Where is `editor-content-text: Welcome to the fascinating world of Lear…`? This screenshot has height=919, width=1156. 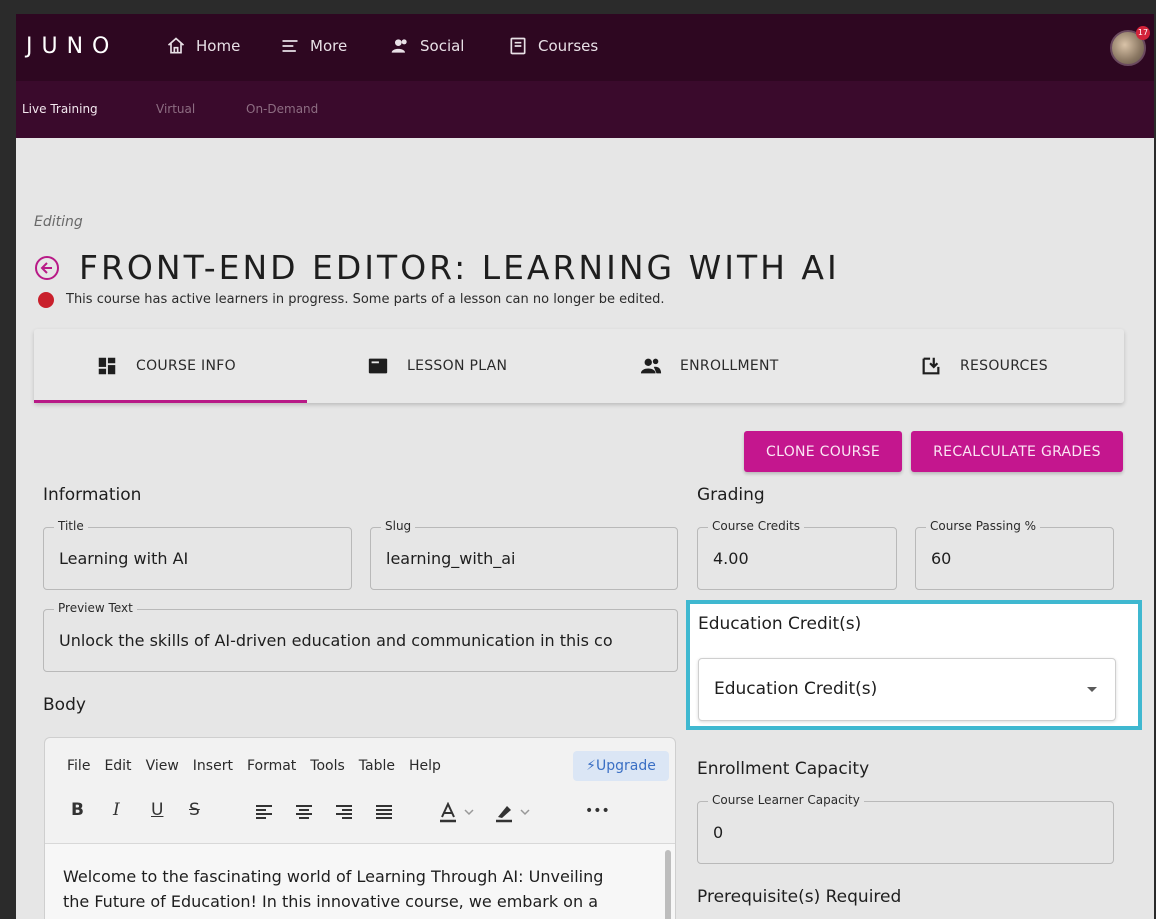 editor-content-text: Welcome to the fascinating world of Lear… is located at coordinates (333, 889).